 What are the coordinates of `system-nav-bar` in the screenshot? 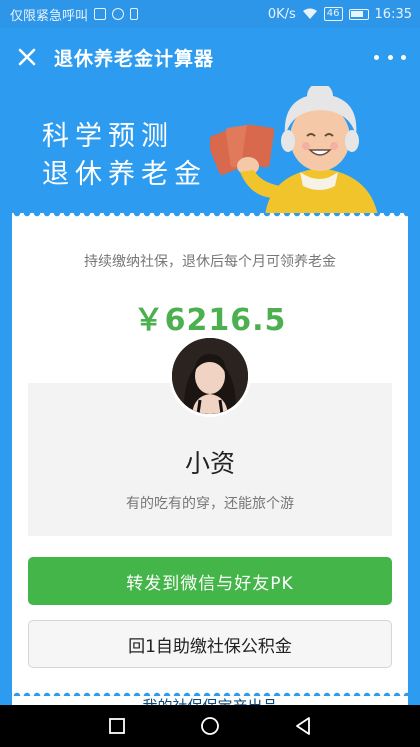 It's located at (210, 726).